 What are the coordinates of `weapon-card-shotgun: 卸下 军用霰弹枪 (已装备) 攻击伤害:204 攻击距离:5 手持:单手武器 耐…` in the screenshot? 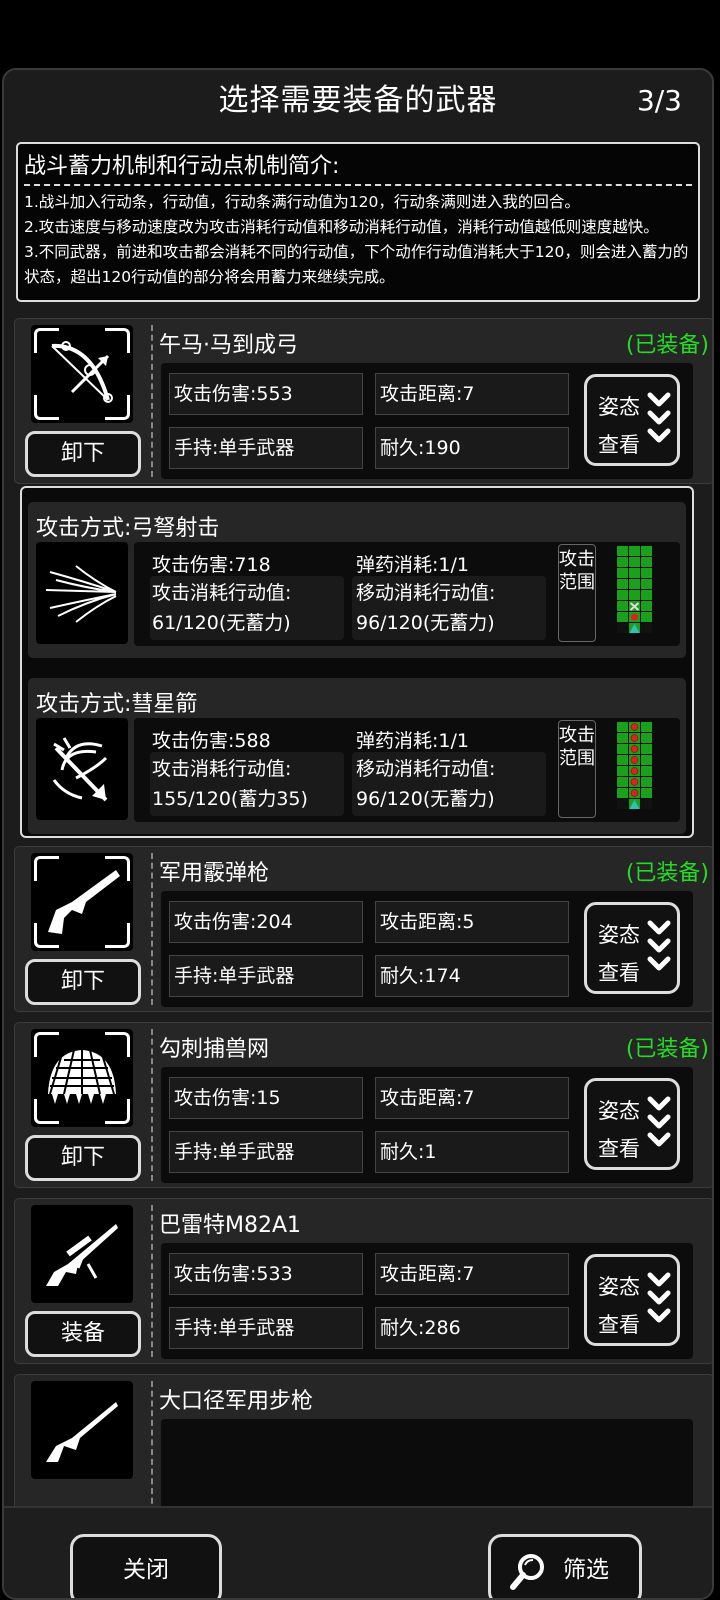 It's located at (363, 929).